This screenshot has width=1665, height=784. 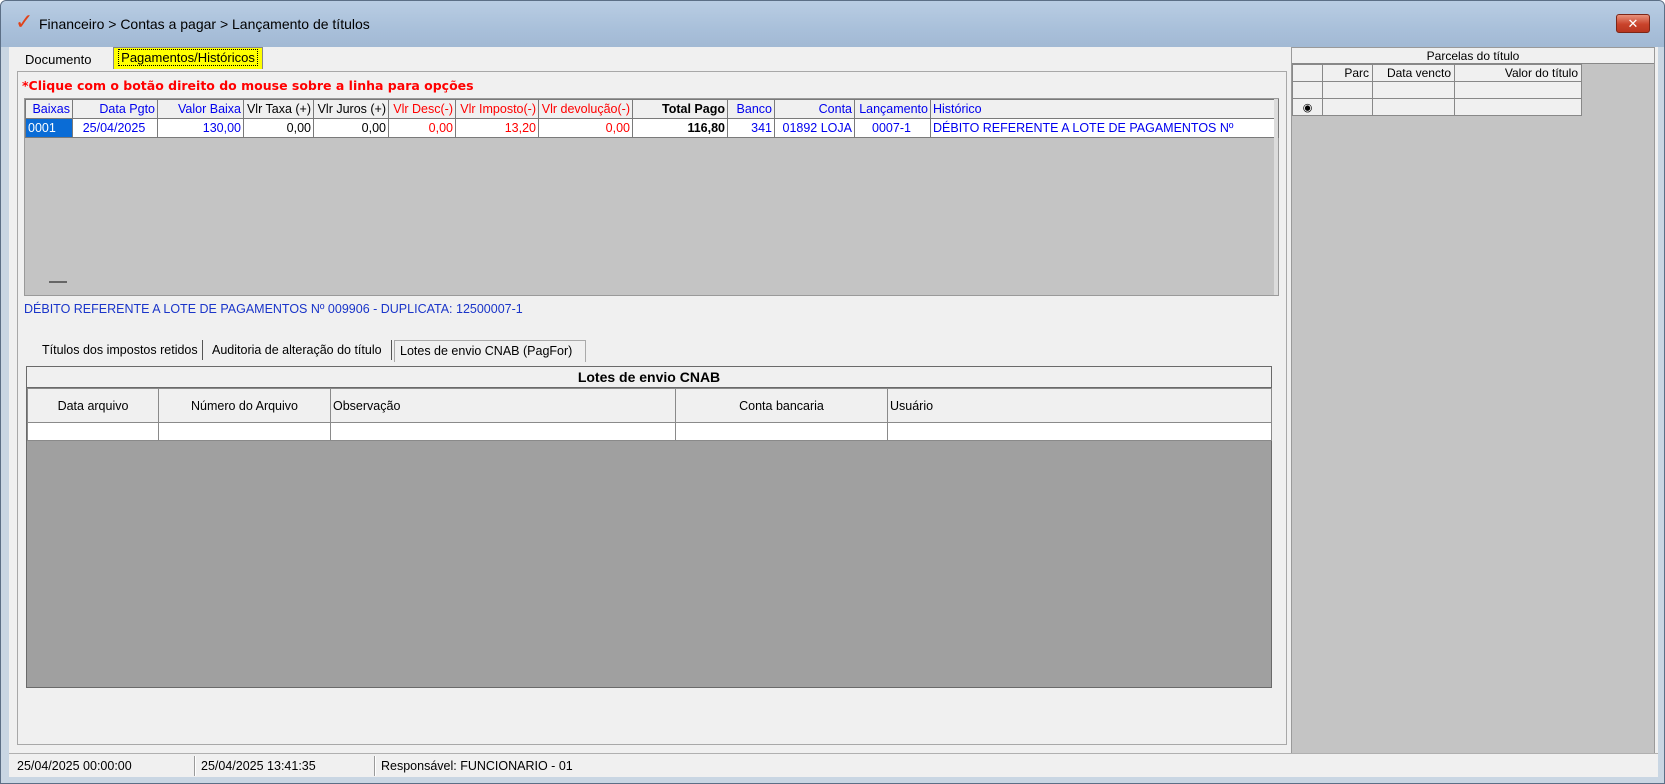 I want to click on cell-baixas: 0001, so click(x=49, y=128).